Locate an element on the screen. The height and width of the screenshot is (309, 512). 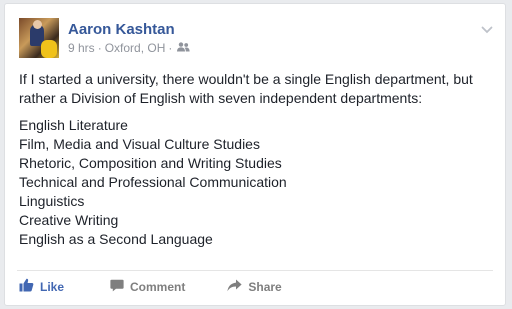
author-name: Aaron Kashtan is located at coordinates (121, 29).